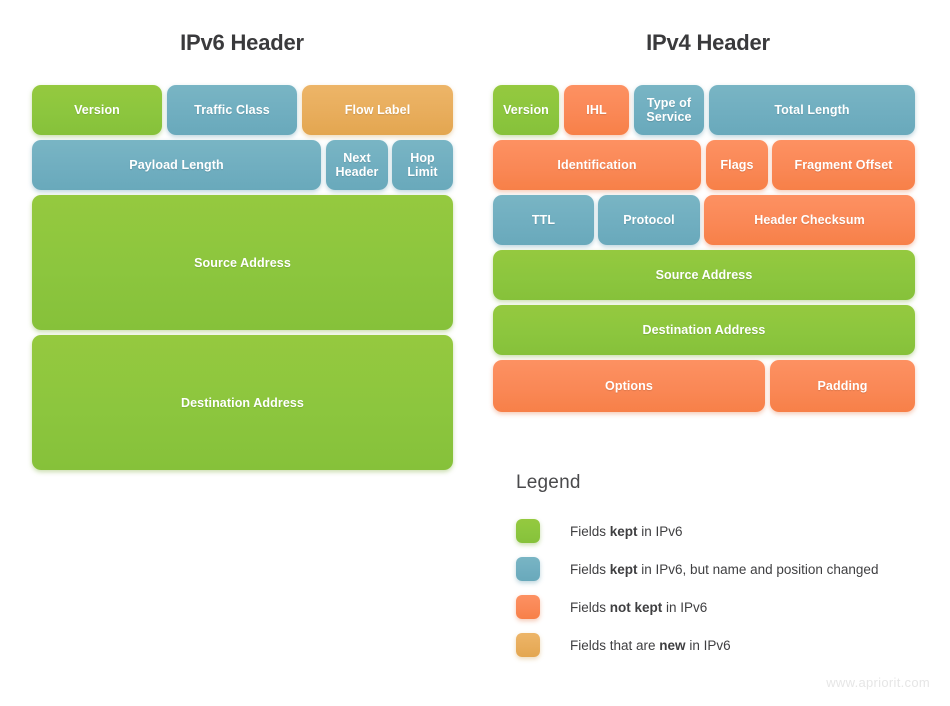 The height and width of the screenshot is (706, 950). Describe the element at coordinates (758, 569) in the screenshot. I see `legend-text-post: in IPv6, but name and position changed` at that location.